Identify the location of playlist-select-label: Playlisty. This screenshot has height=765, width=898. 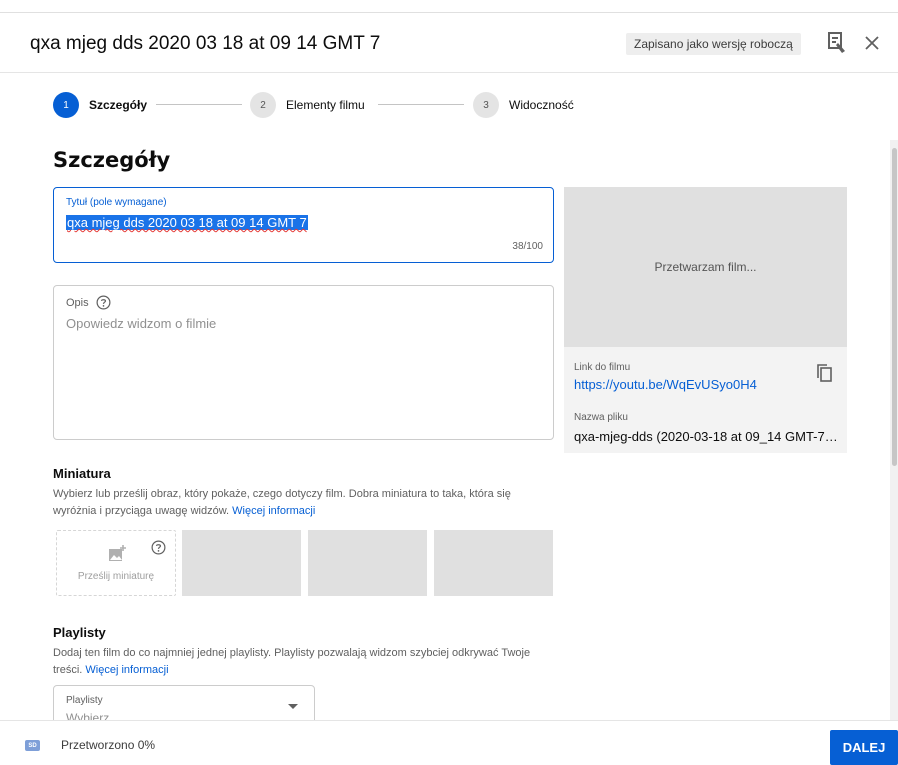
(84, 700).